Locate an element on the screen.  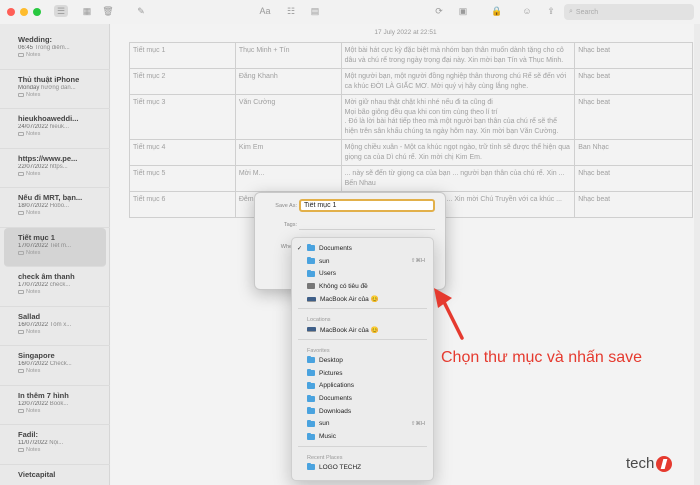
where-menu-item: Không có tiêu đề is located at coordinates (362, 286).